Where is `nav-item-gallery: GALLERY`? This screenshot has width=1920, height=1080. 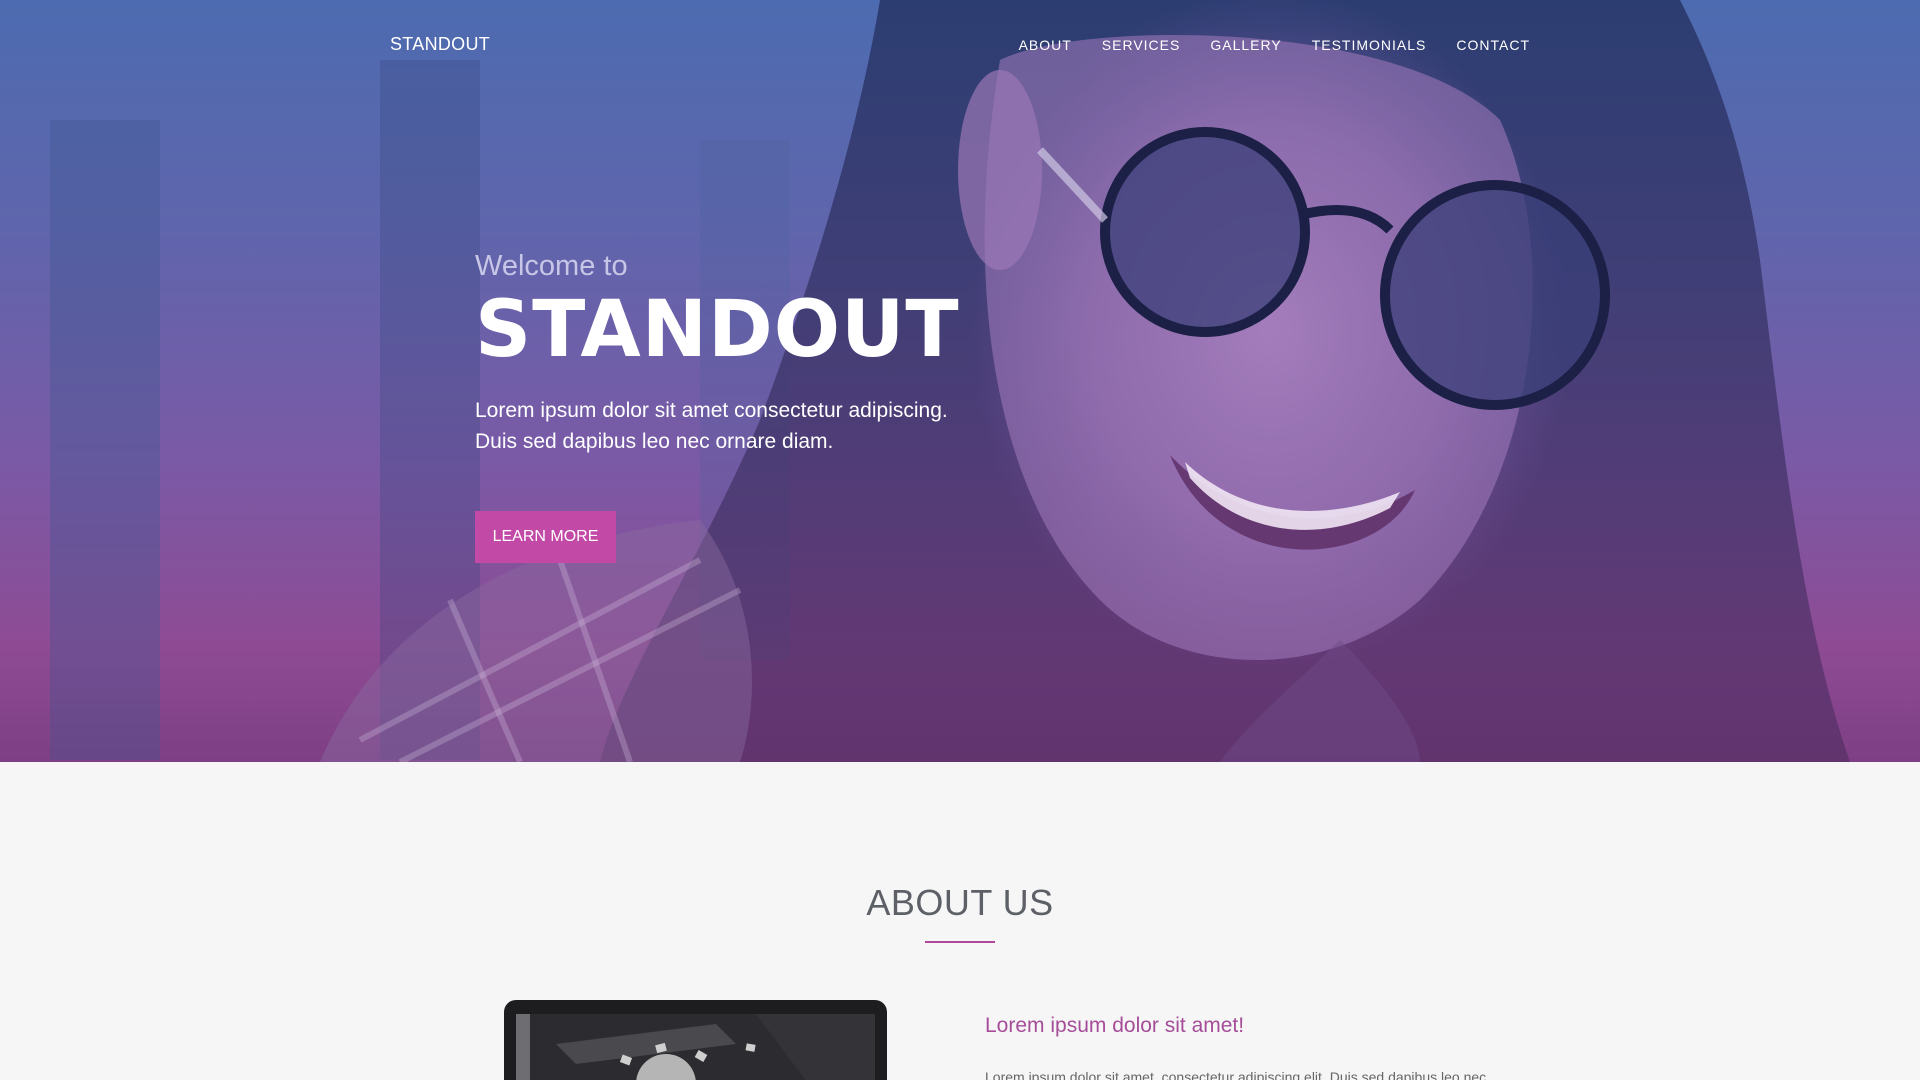
nav-item-gallery: GALLERY is located at coordinates (1245, 46).